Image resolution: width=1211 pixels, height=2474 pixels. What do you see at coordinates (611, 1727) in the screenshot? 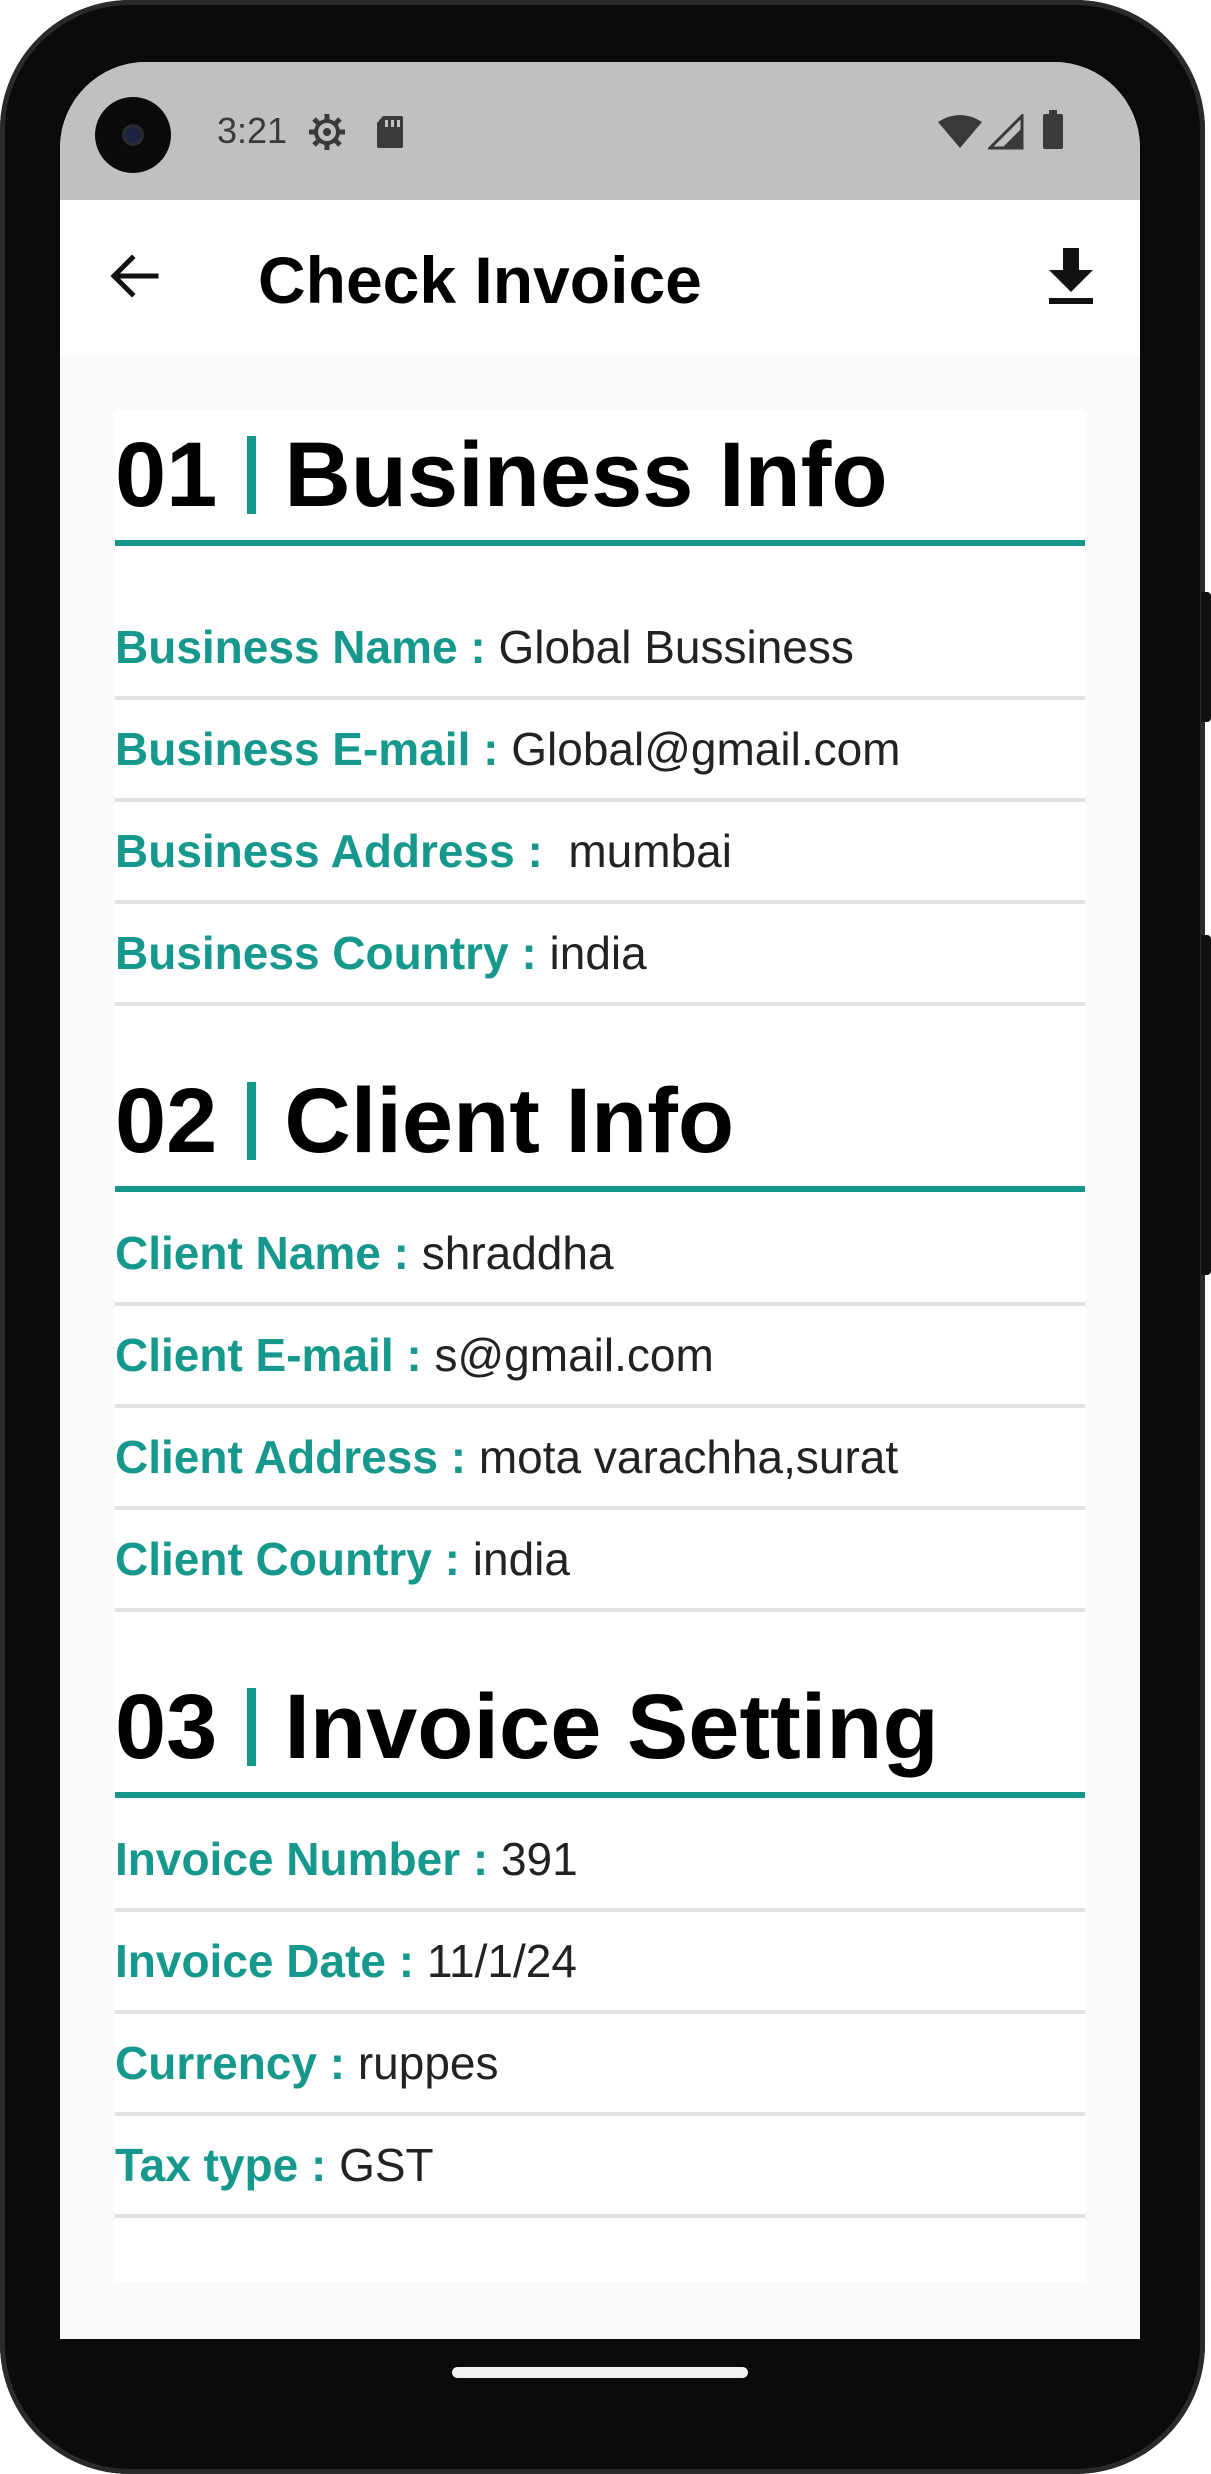
I see `section-title: Invoice Setting` at bounding box center [611, 1727].